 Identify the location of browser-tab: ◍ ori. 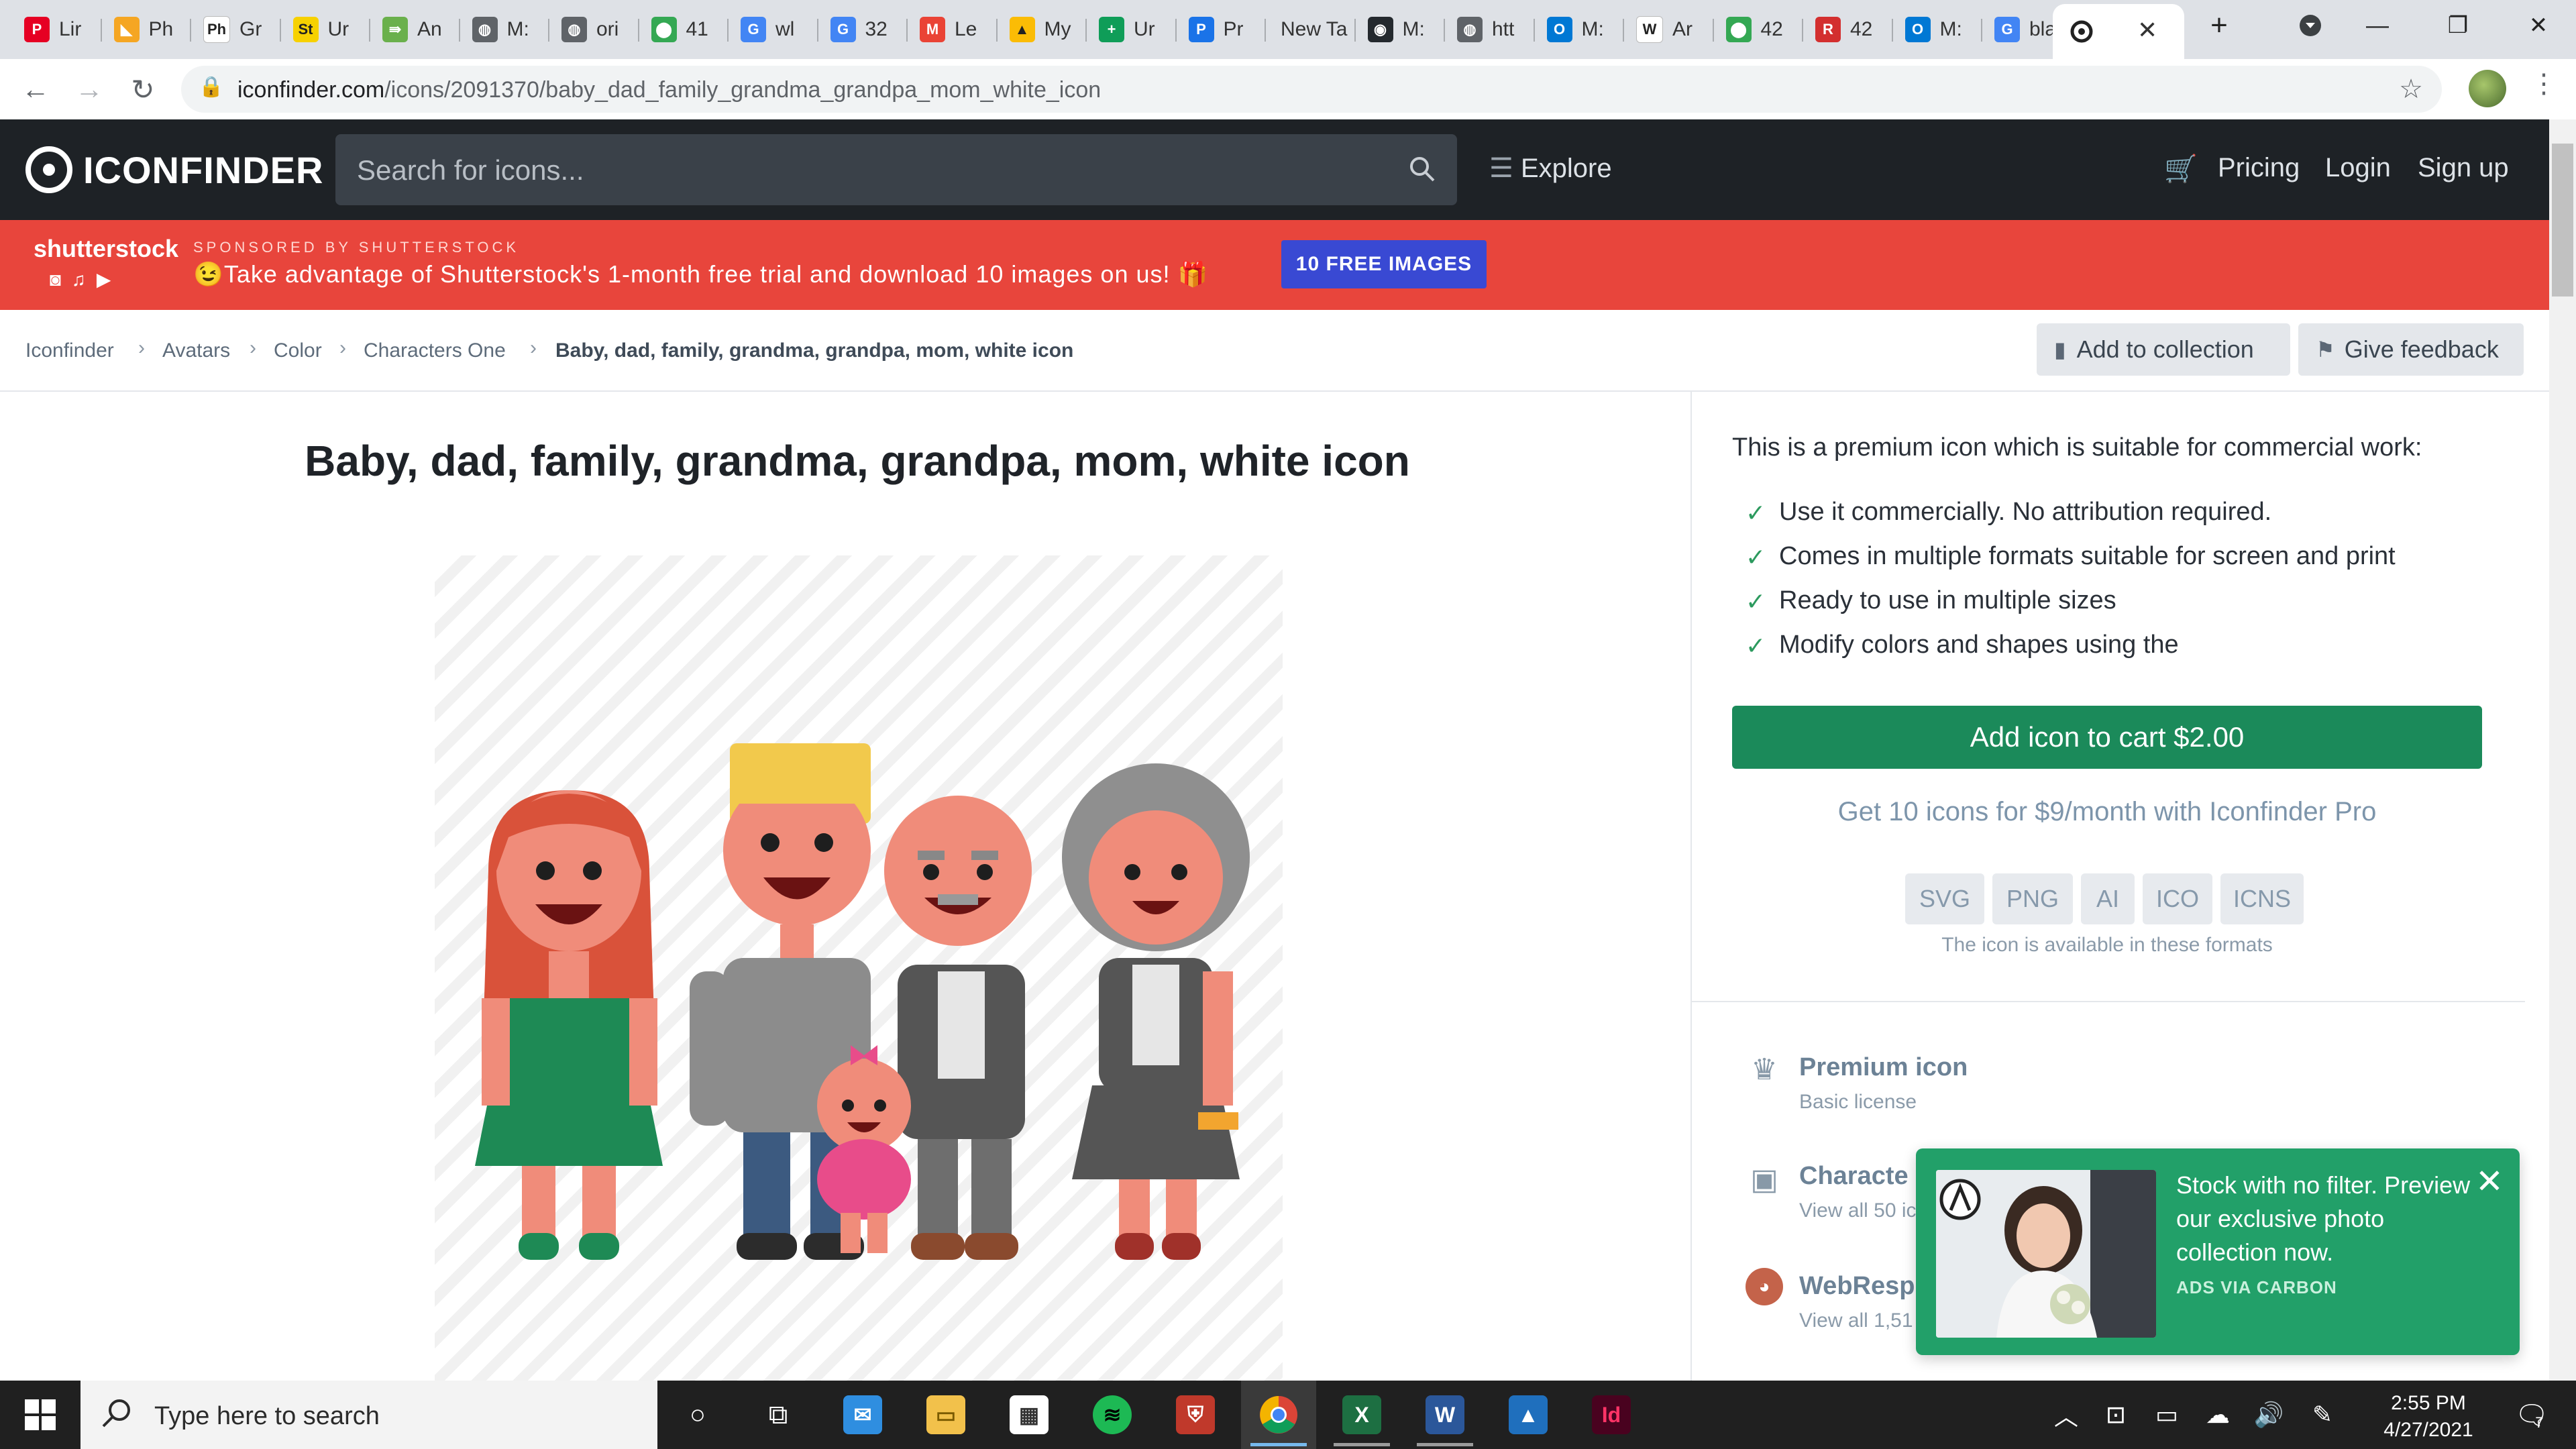
(594, 29).